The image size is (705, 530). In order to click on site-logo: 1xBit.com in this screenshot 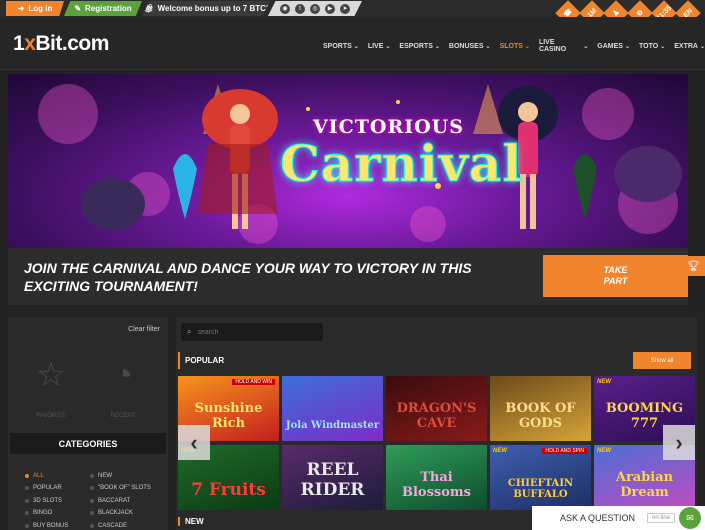, I will do `click(61, 44)`.